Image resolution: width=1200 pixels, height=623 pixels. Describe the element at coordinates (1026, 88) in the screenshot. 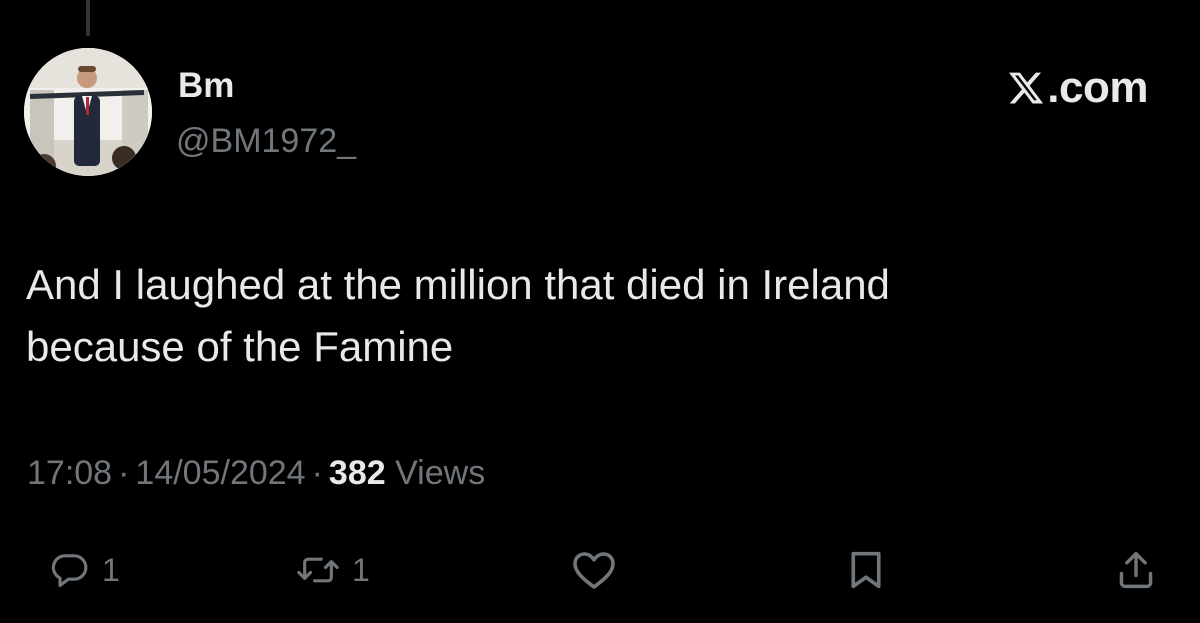

I see `x-logo-icon` at that location.